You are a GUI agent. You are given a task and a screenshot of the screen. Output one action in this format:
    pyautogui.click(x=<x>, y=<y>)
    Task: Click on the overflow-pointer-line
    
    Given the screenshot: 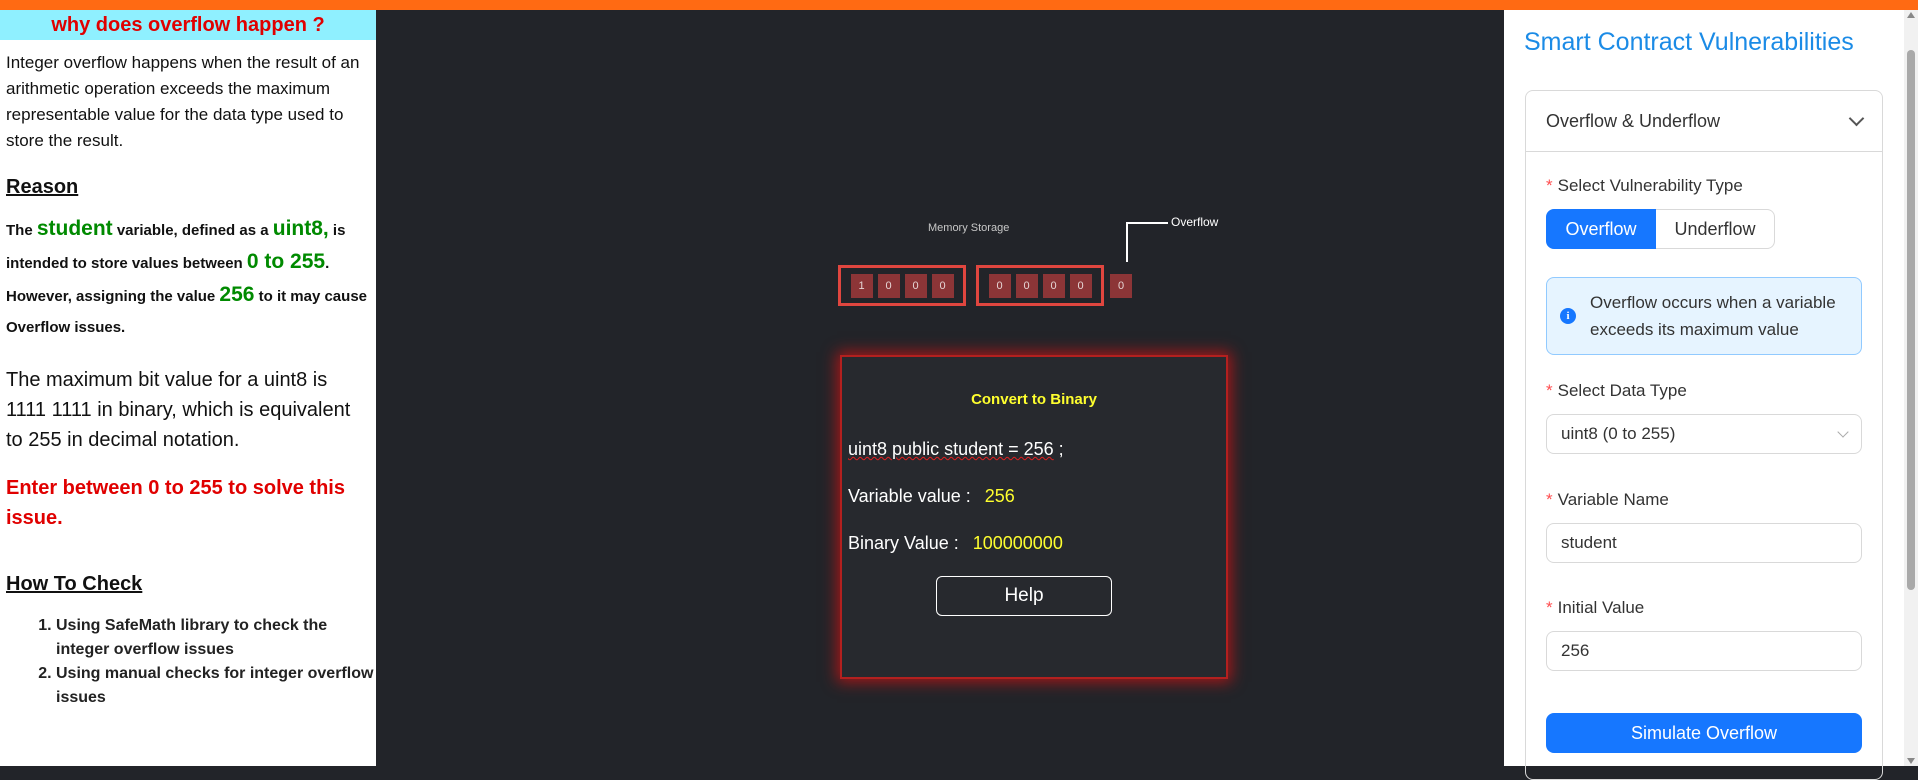 What is the action you would take?
    pyautogui.click(x=1147, y=242)
    